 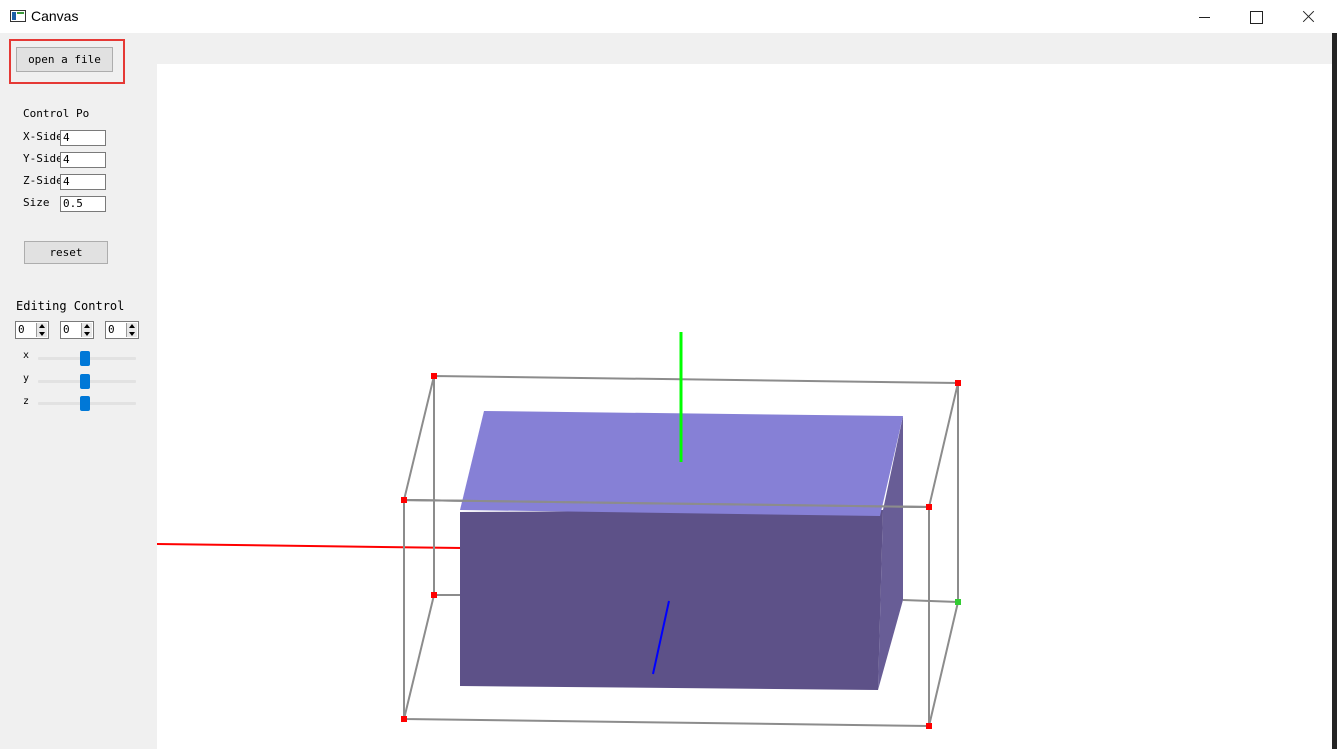 I want to click on spinner-y-value: 0, so click(x=66, y=329).